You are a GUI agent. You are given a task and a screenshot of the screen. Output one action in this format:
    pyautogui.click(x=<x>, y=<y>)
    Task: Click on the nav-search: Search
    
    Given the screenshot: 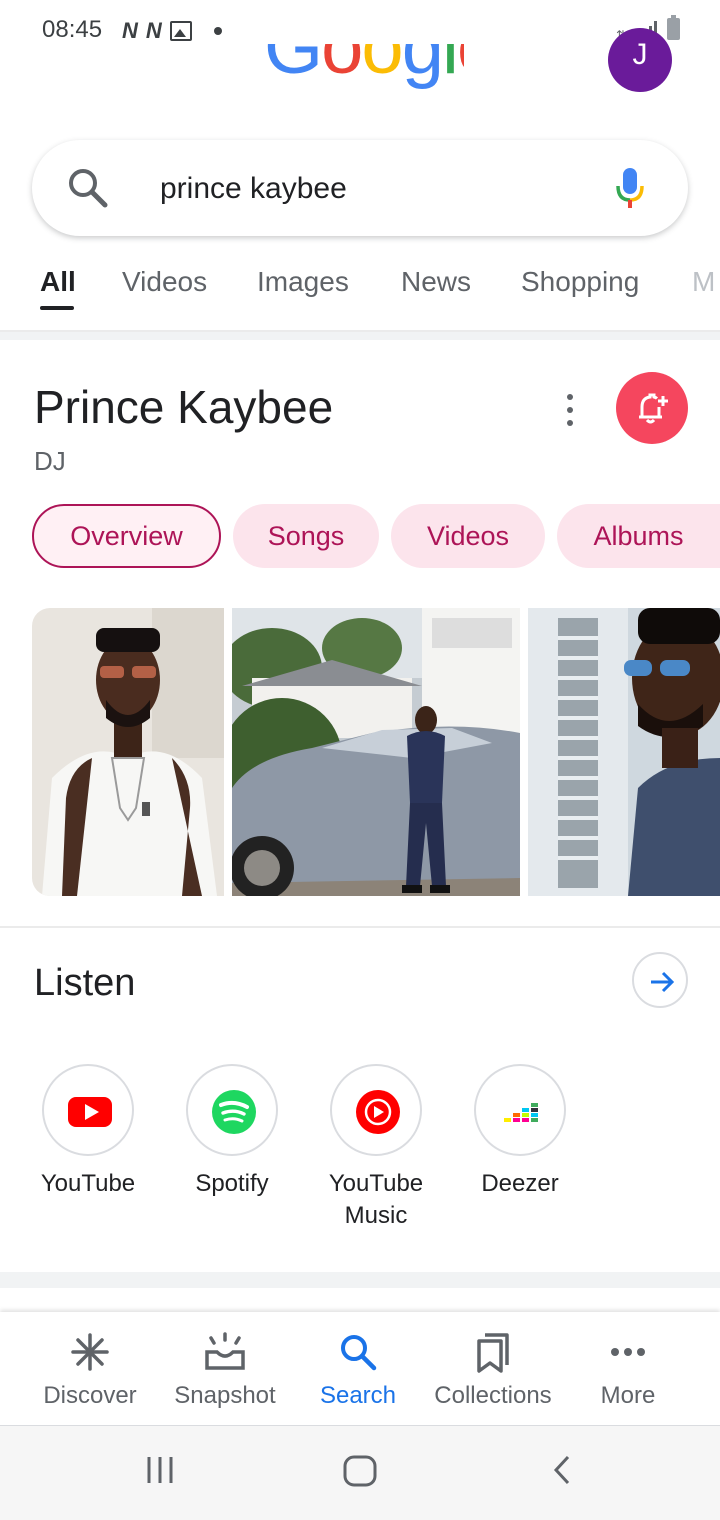 What is the action you would take?
    pyautogui.click(x=358, y=1369)
    